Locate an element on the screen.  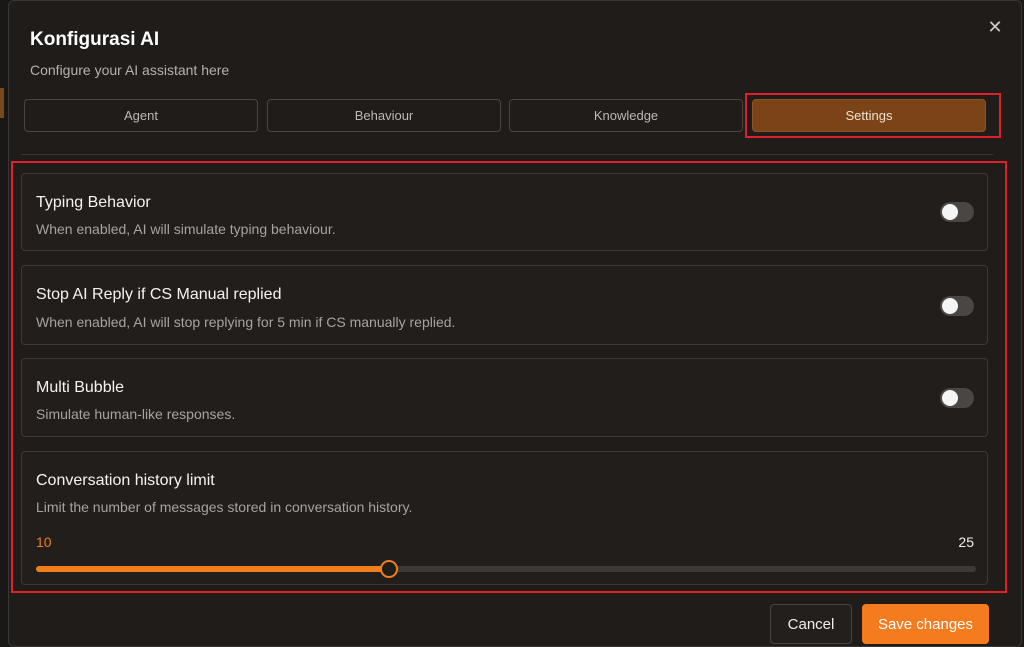
slider-current-value: 10 is located at coordinates (44, 542).